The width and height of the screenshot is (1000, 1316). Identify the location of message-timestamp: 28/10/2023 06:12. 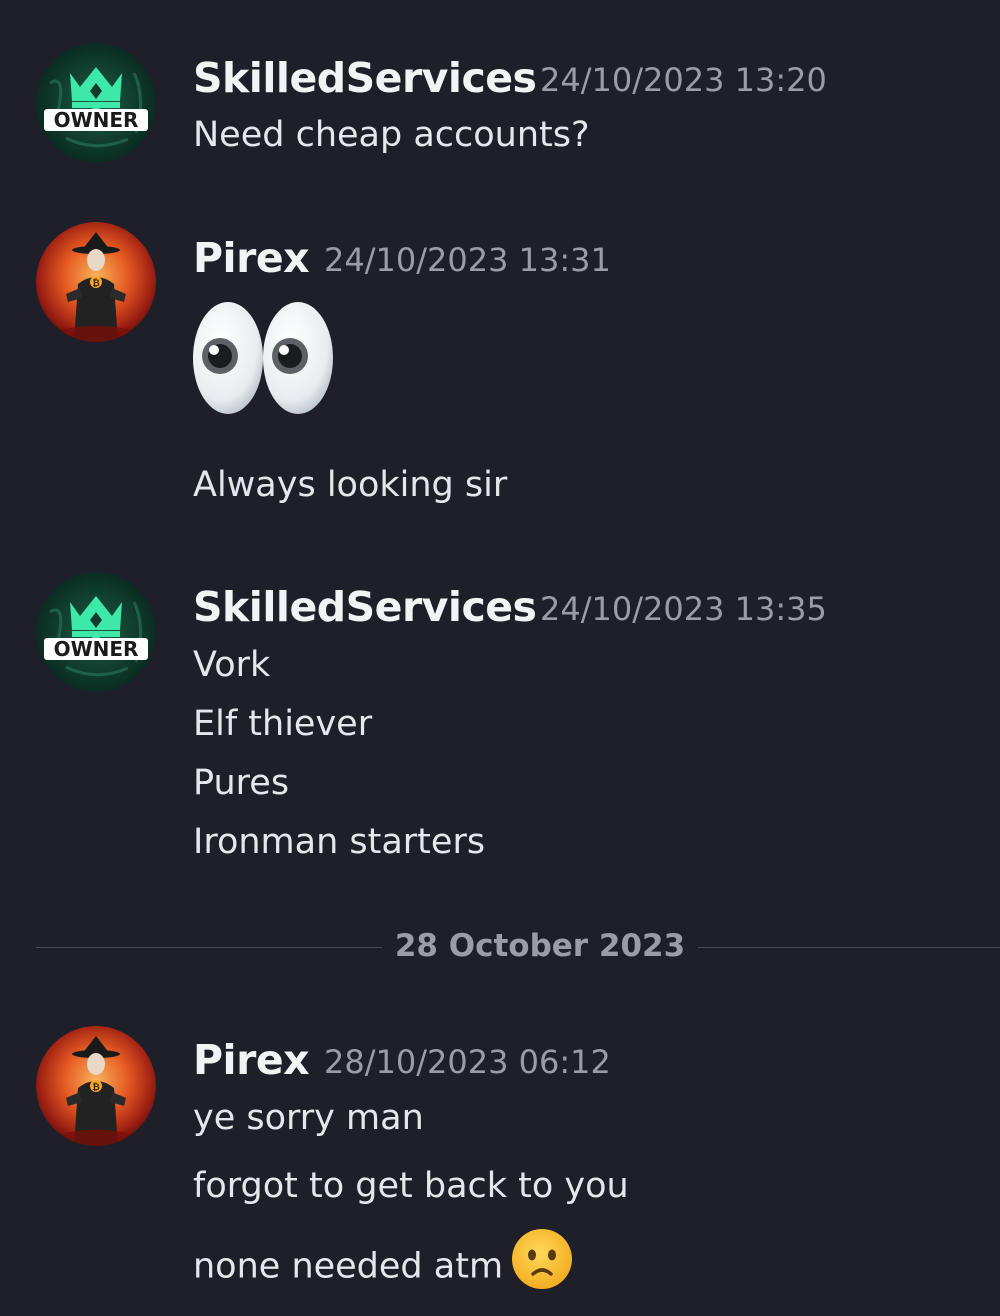
(467, 1062).